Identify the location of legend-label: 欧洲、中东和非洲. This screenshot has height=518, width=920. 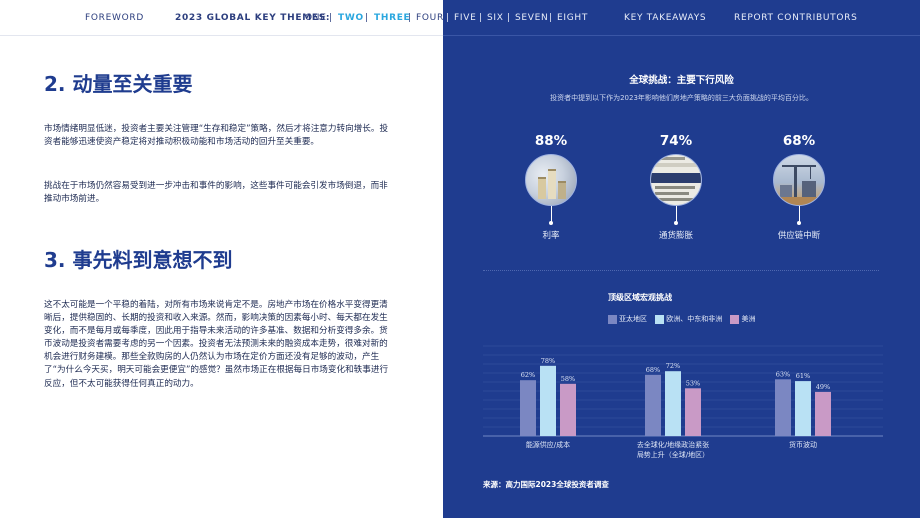
(694, 319).